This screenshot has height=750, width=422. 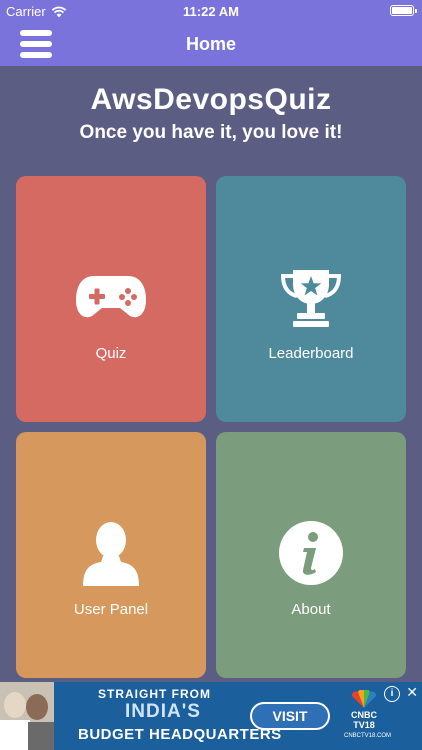 I want to click on ad-logo: CNBC TV18 CNBCTV18.COM, so click(x=368, y=715).